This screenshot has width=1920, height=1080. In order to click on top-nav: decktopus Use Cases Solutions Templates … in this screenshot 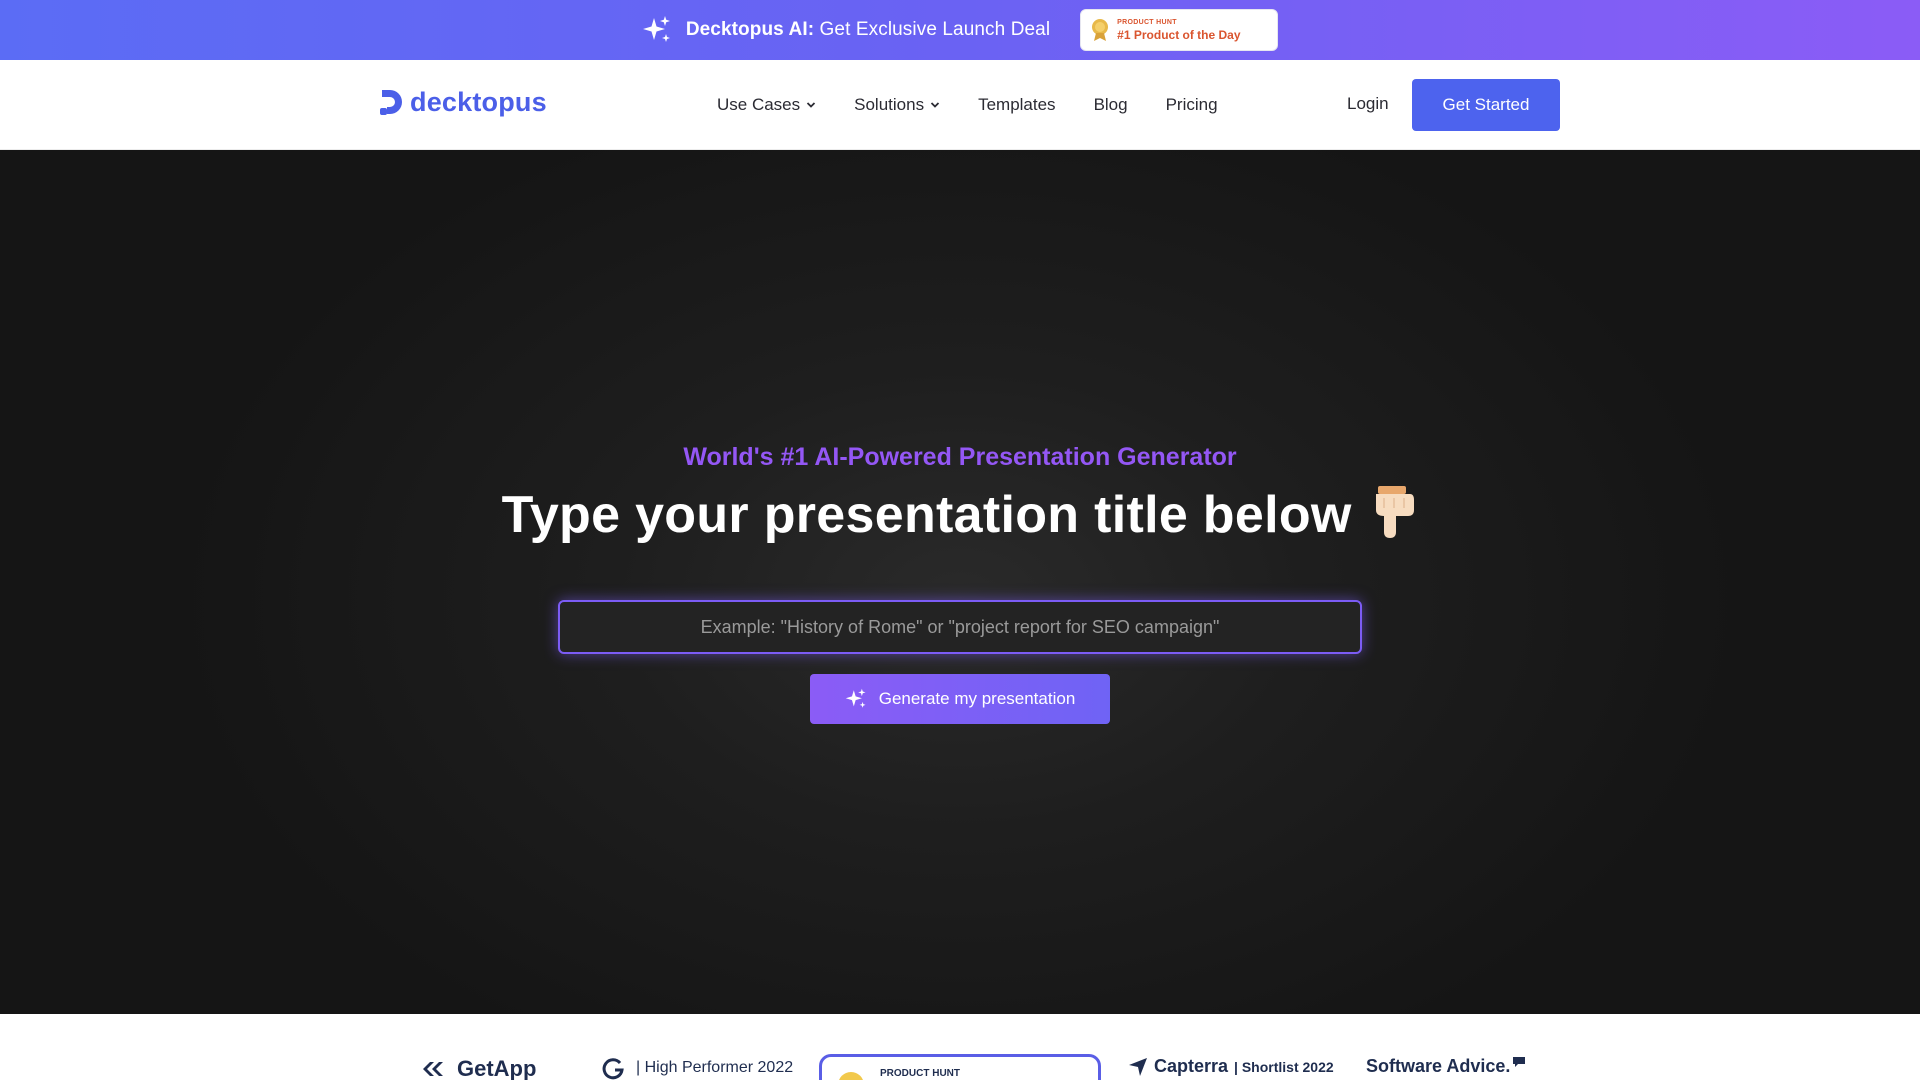, I will do `click(960, 105)`.